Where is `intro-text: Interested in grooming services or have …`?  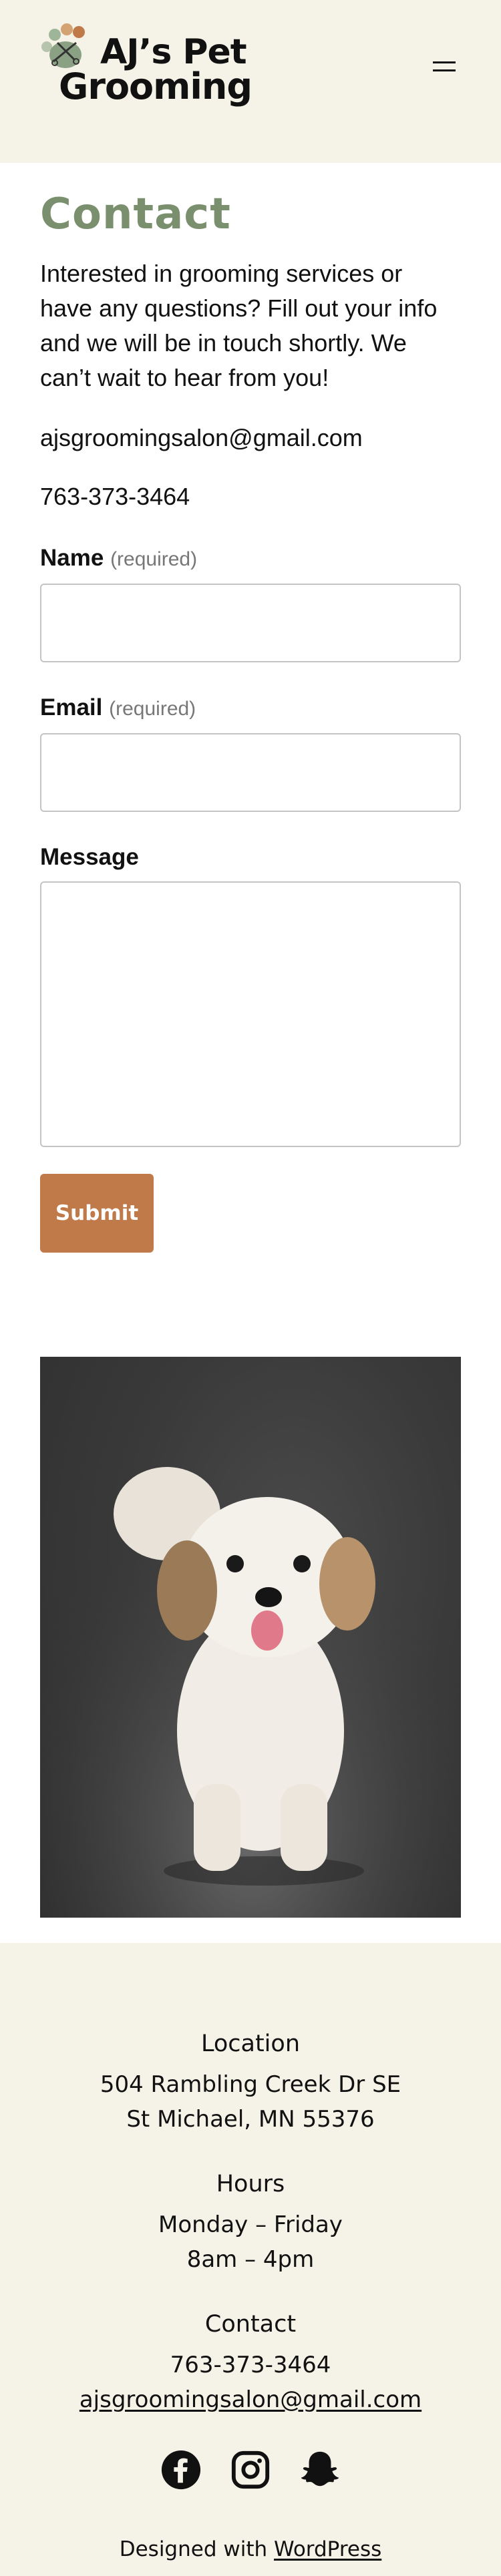
intro-text: Interested in grooming services or have … is located at coordinates (239, 325).